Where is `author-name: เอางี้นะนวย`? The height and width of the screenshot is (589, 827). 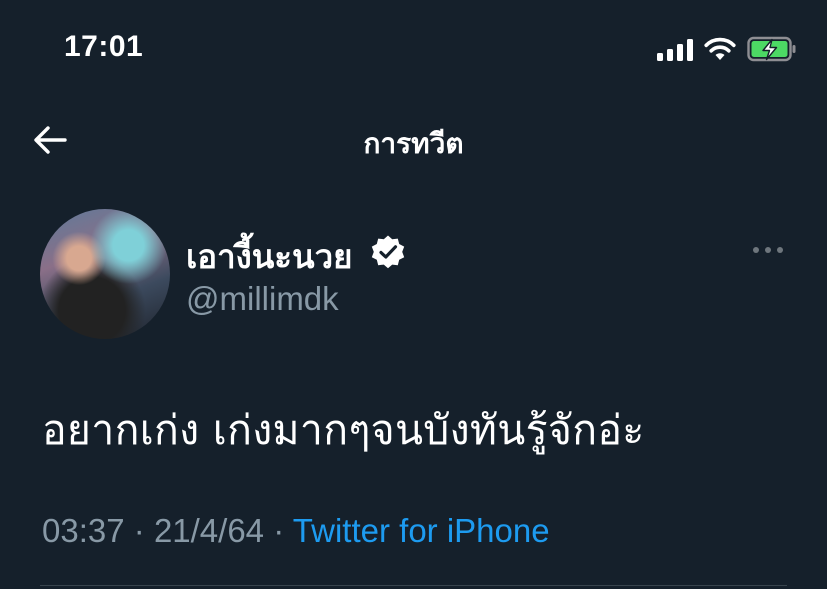
author-name: เอางี้นะนวย is located at coordinates (269, 256).